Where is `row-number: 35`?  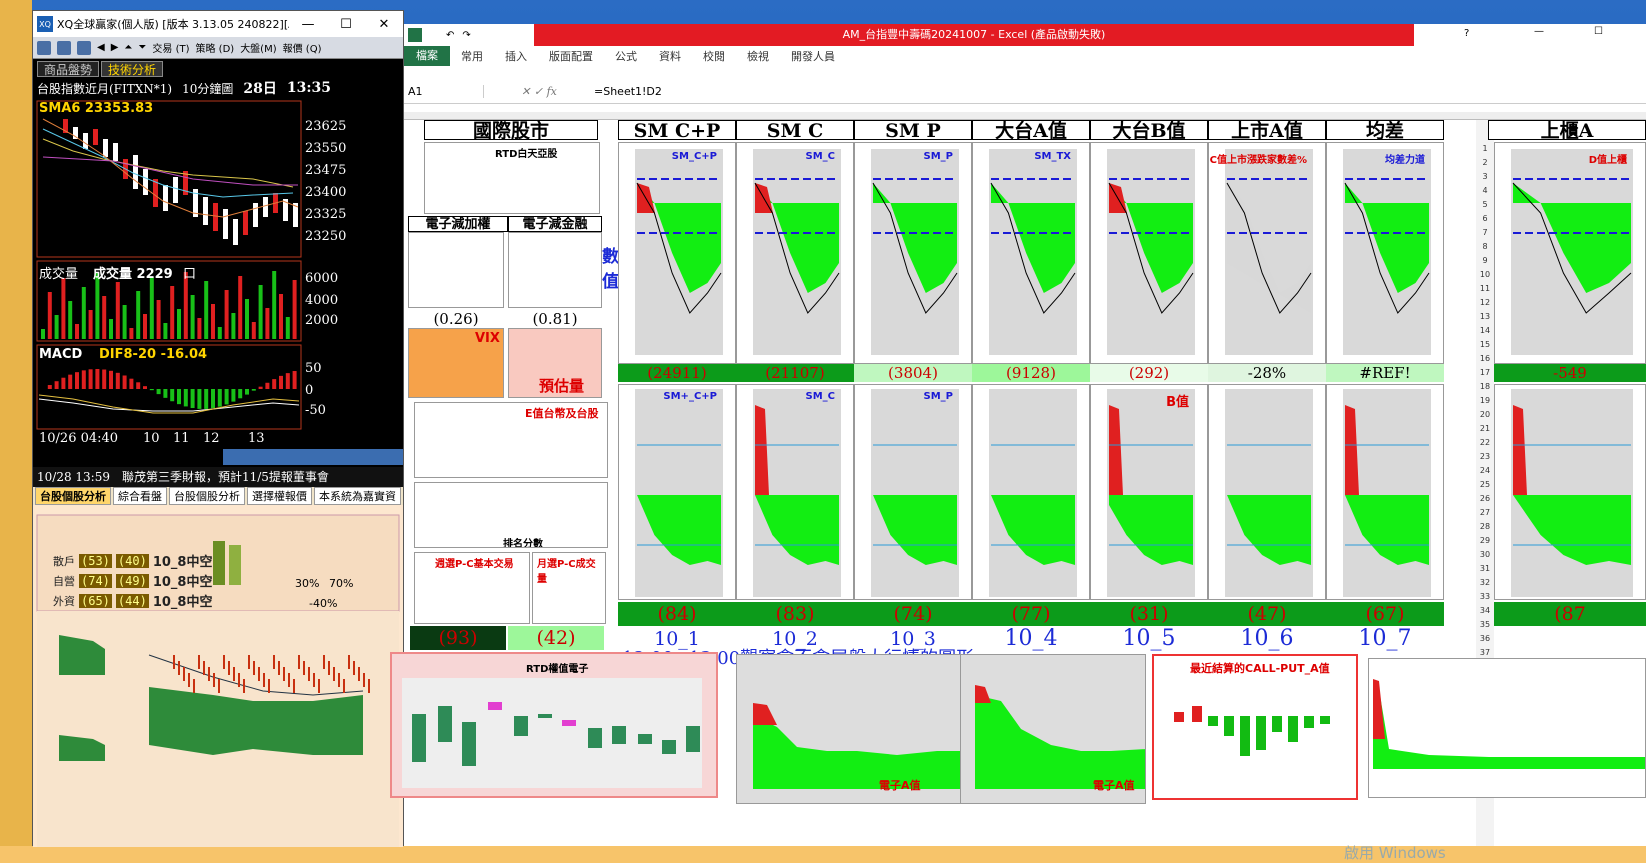 row-number: 35 is located at coordinates (1485, 624).